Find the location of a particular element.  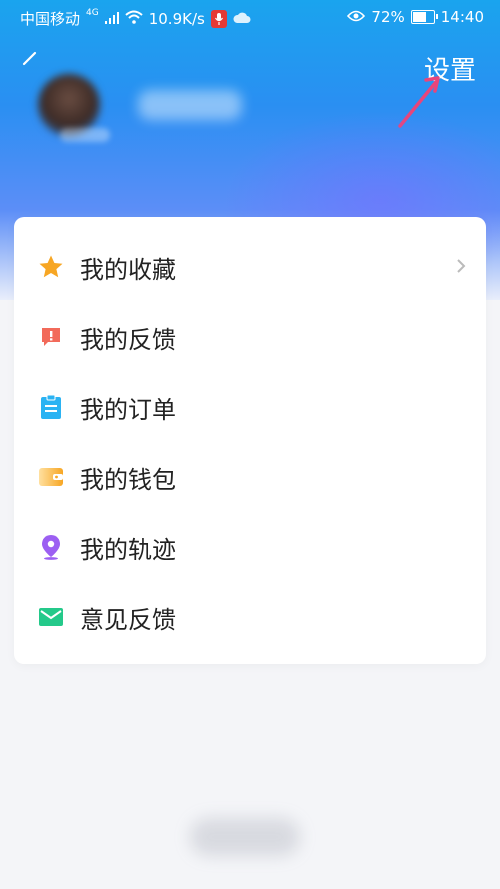

battery-percent: 72% is located at coordinates (388, 17).